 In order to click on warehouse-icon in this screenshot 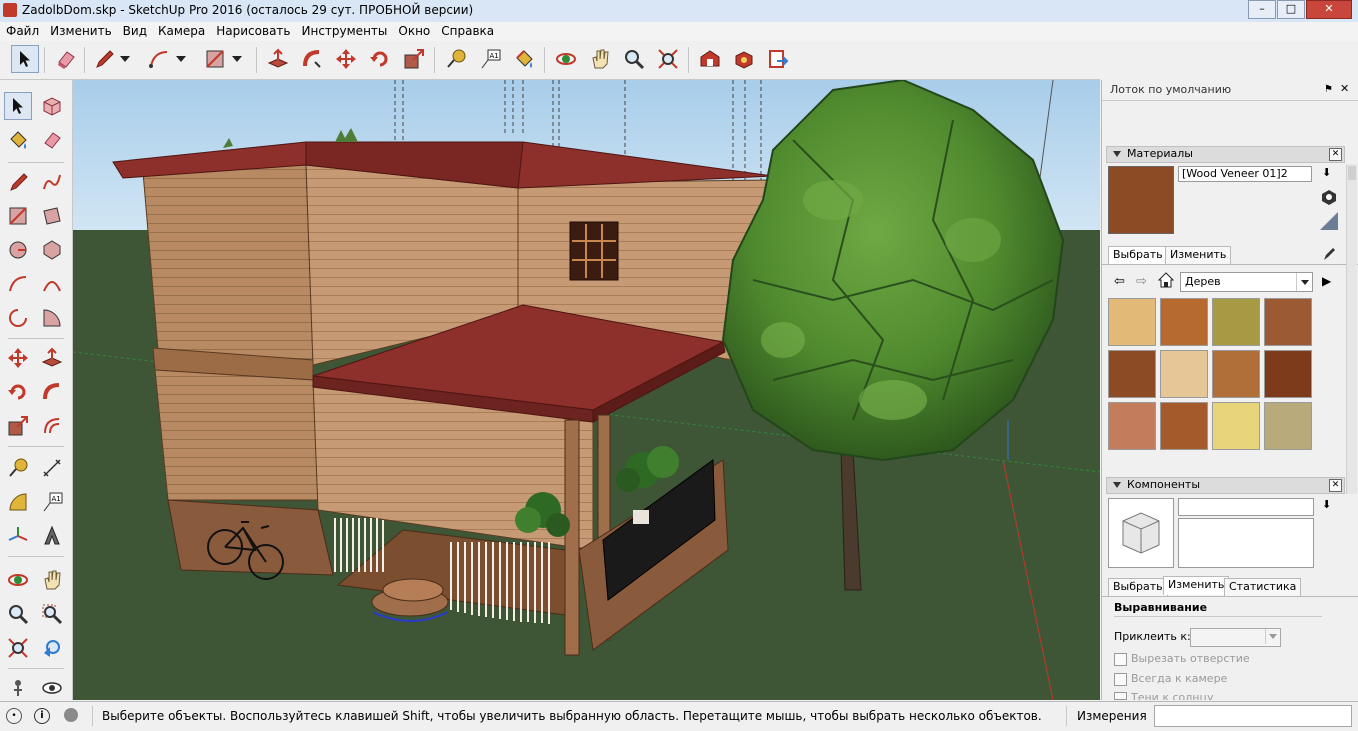, I will do `click(710, 59)`.